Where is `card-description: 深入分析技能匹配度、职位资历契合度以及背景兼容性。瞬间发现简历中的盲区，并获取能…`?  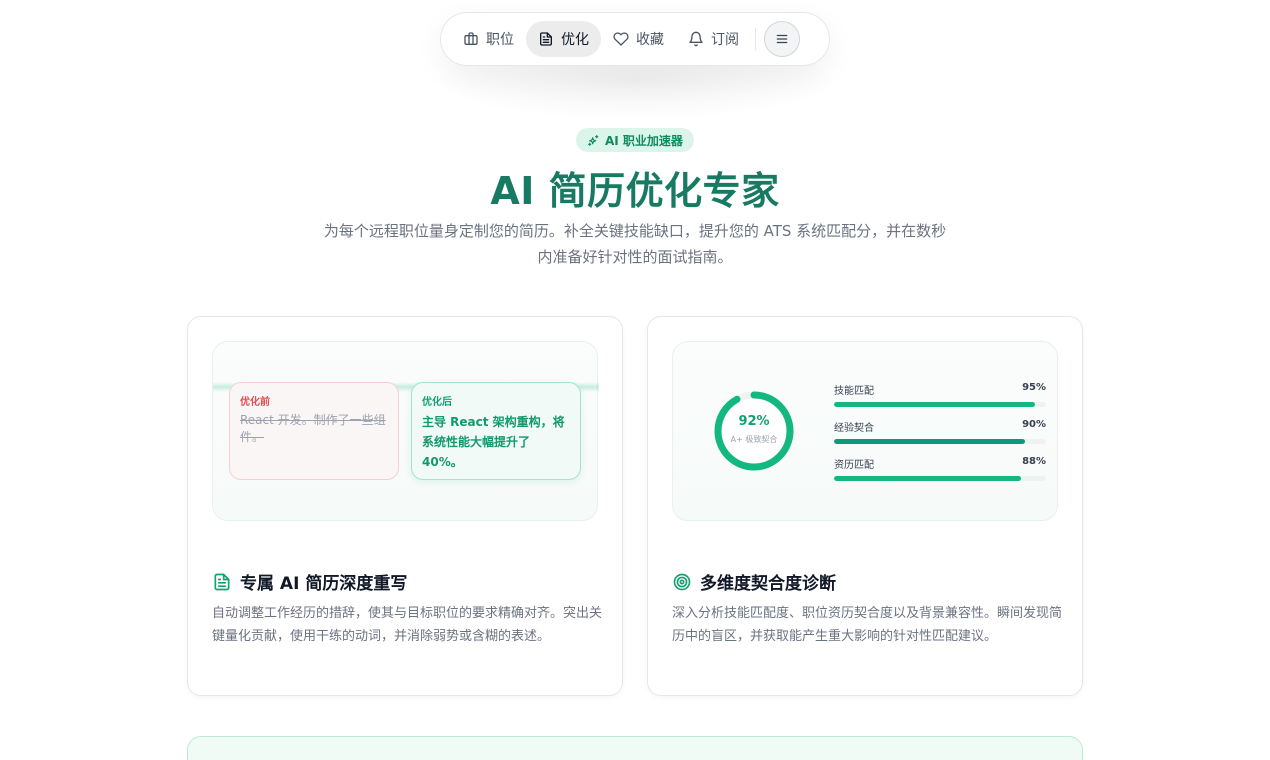 card-description: 深入分析技能匹配度、职位资历契合度以及背景兼容性。瞬间发现简历中的盲区，并获取能… is located at coordinates (867, 625).